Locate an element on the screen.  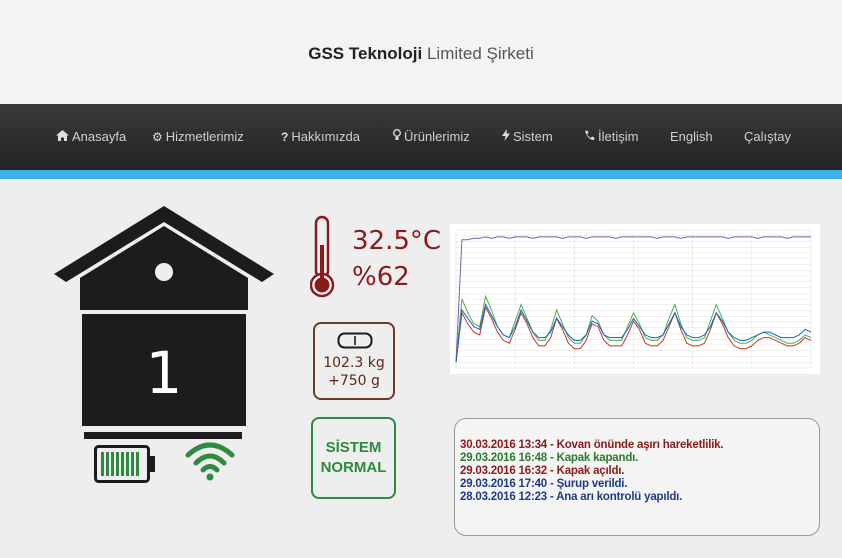
sensor-chart is located at coordinates (635, 299).